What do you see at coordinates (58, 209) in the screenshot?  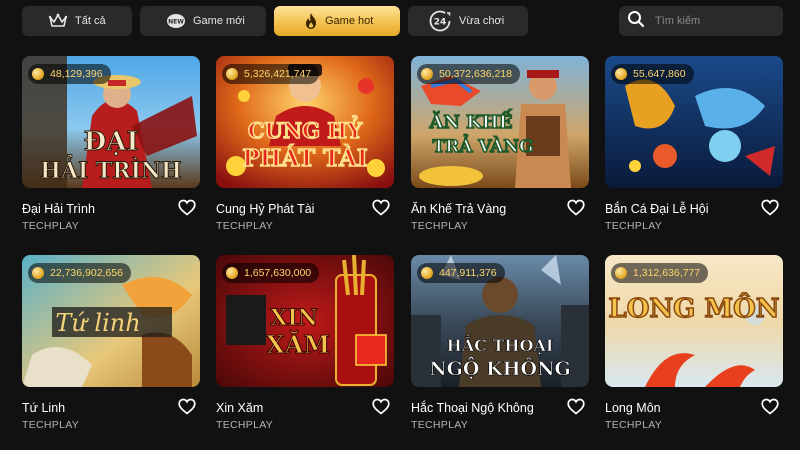 I see `game-name: Đại Hải Trình` at bounding box center [58, 209].